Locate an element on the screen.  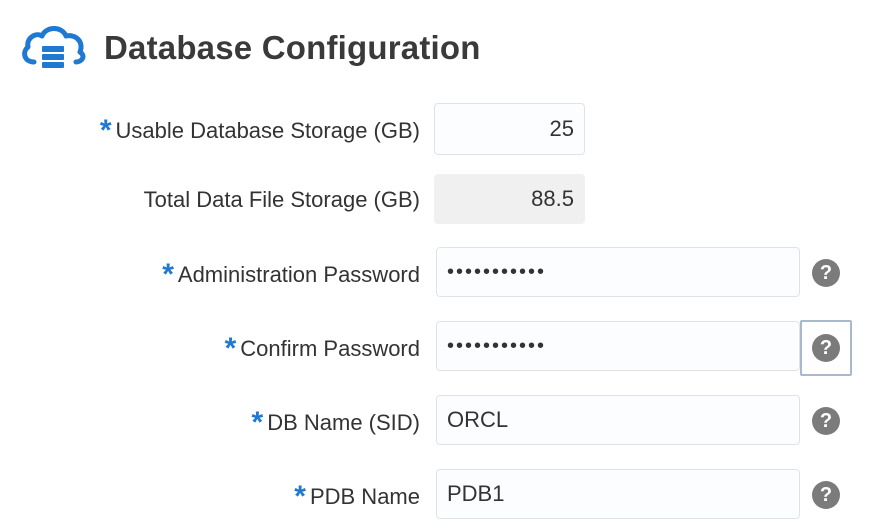
cloud-database-icon is located at coordinates (54, 47).